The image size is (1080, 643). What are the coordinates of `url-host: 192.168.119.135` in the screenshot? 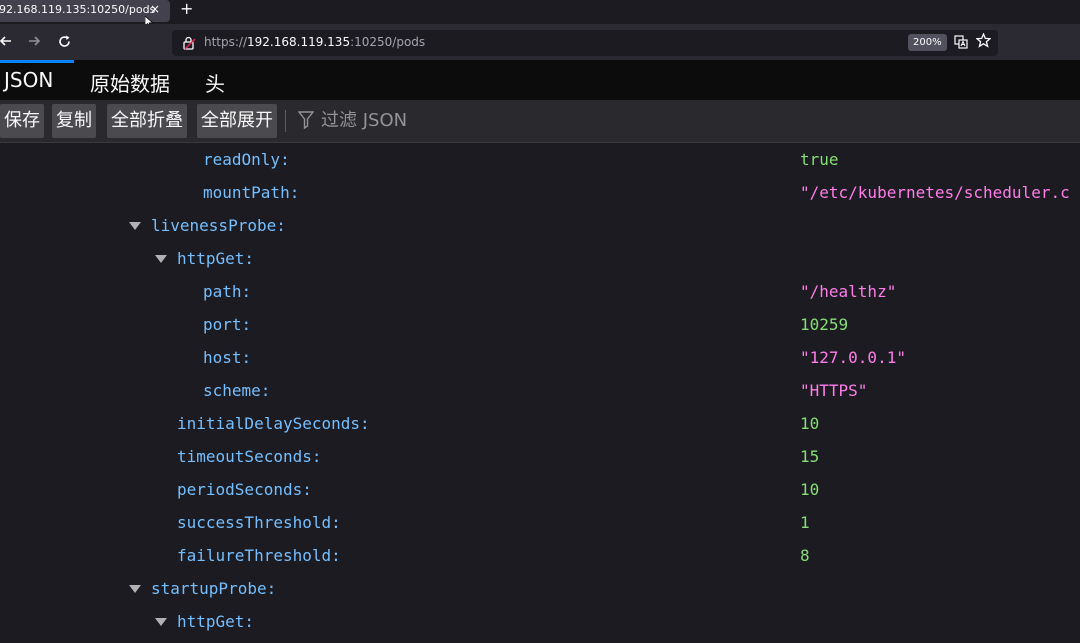 It's located at (299, 42).